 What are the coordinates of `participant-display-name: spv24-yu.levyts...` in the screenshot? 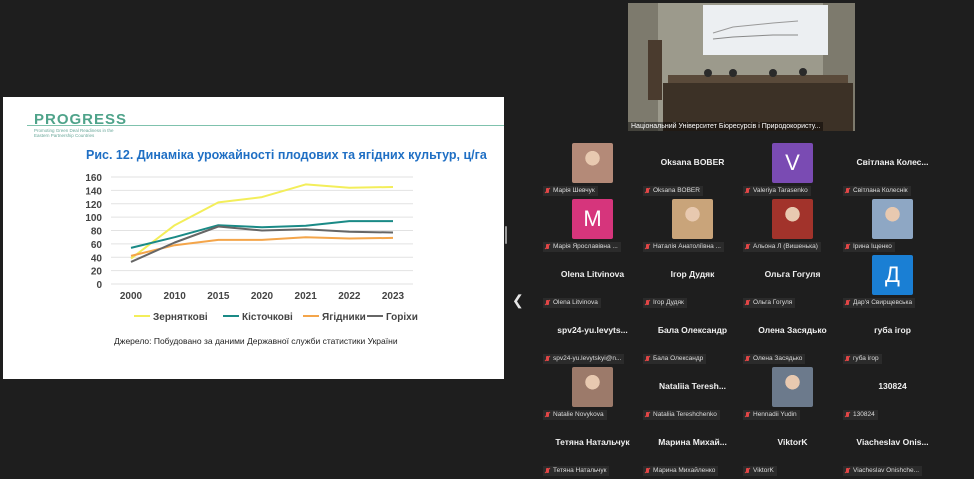 It's located at (592, 330).